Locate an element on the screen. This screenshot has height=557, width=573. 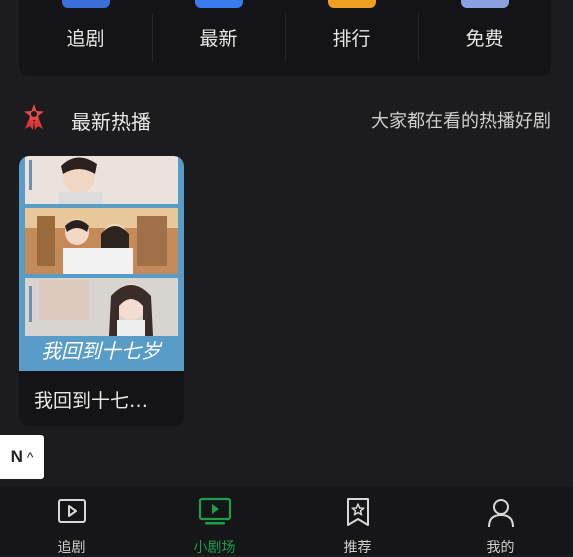
nav-item-mine: 我的 is located at coordinates (500, 521).